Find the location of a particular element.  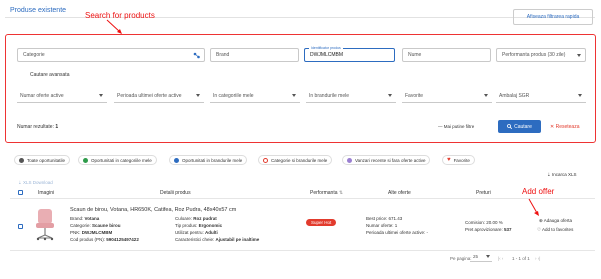

search-icon is located at coordinates (510, 126).